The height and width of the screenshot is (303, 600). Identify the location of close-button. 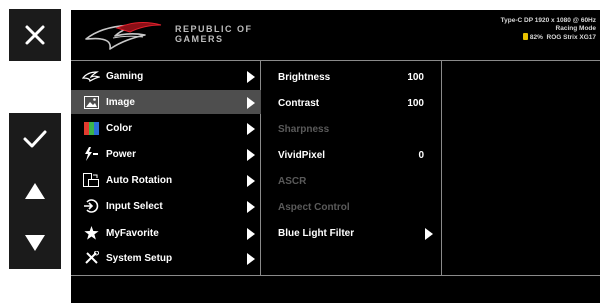
(35, 35).